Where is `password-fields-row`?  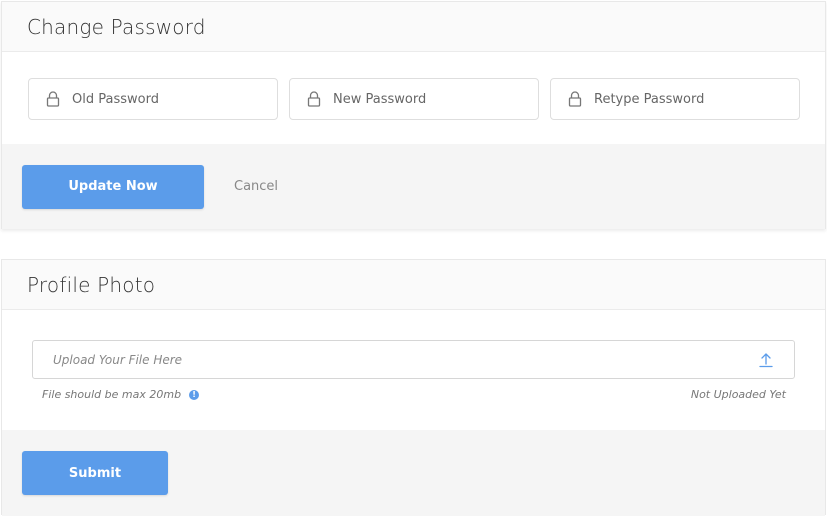
password-fields-row is located at coordinates (414, 99).